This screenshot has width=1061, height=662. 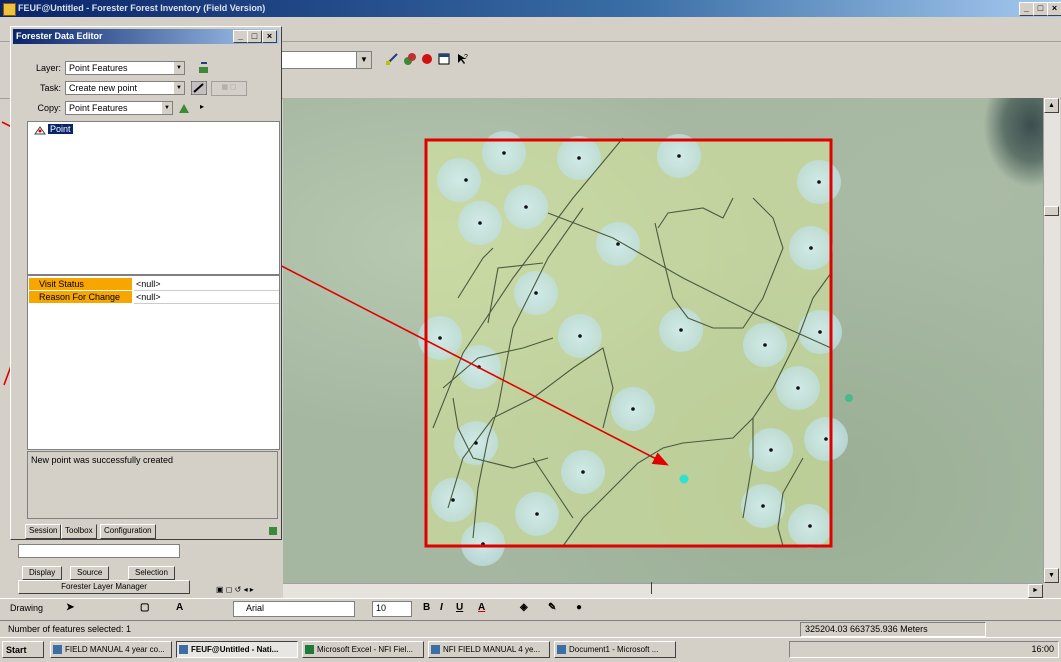 I want to click on copy-select: Point Features ▼, so click(x=119, y=108).